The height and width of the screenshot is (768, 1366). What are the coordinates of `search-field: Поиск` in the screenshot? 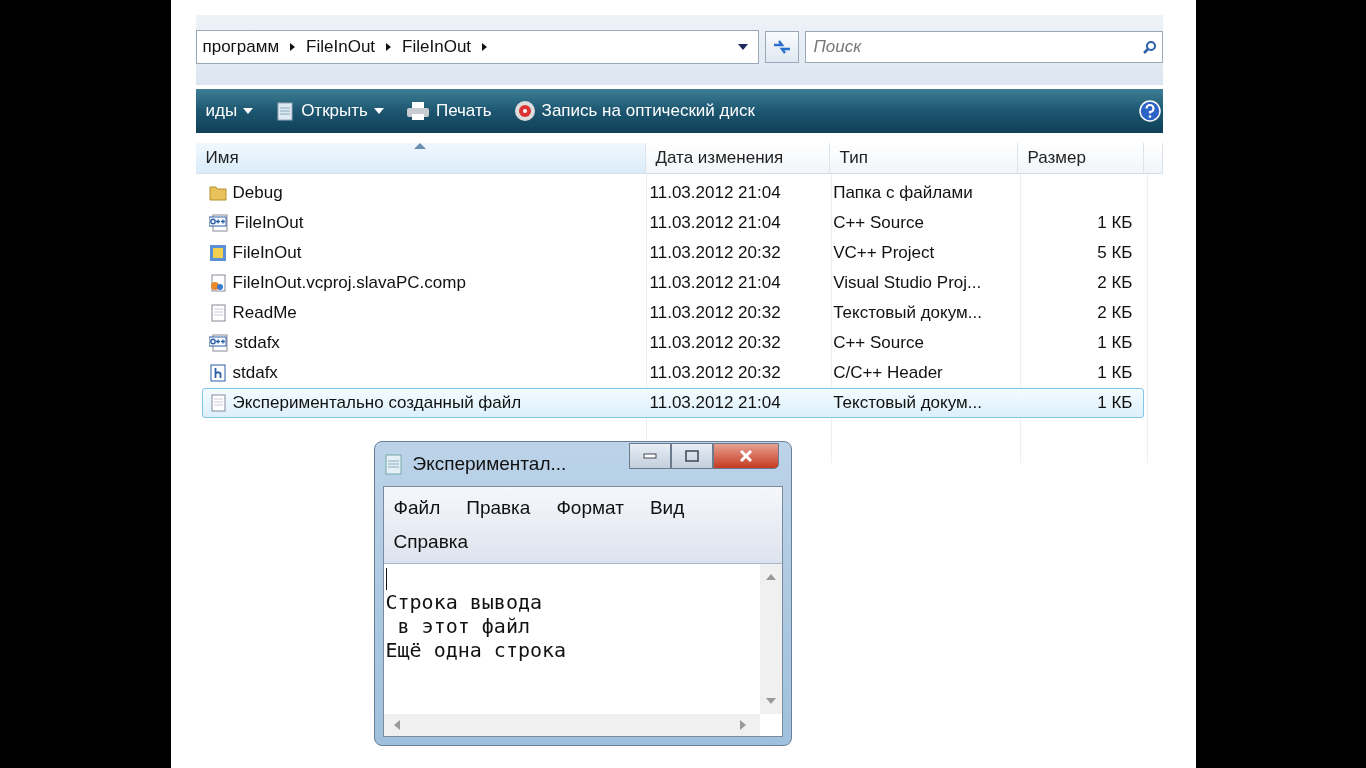 It's located at (983, 47).